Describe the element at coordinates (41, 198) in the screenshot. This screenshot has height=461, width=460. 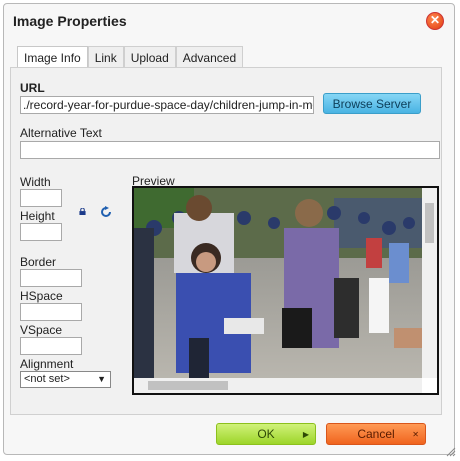
I see `width-input` at that location.